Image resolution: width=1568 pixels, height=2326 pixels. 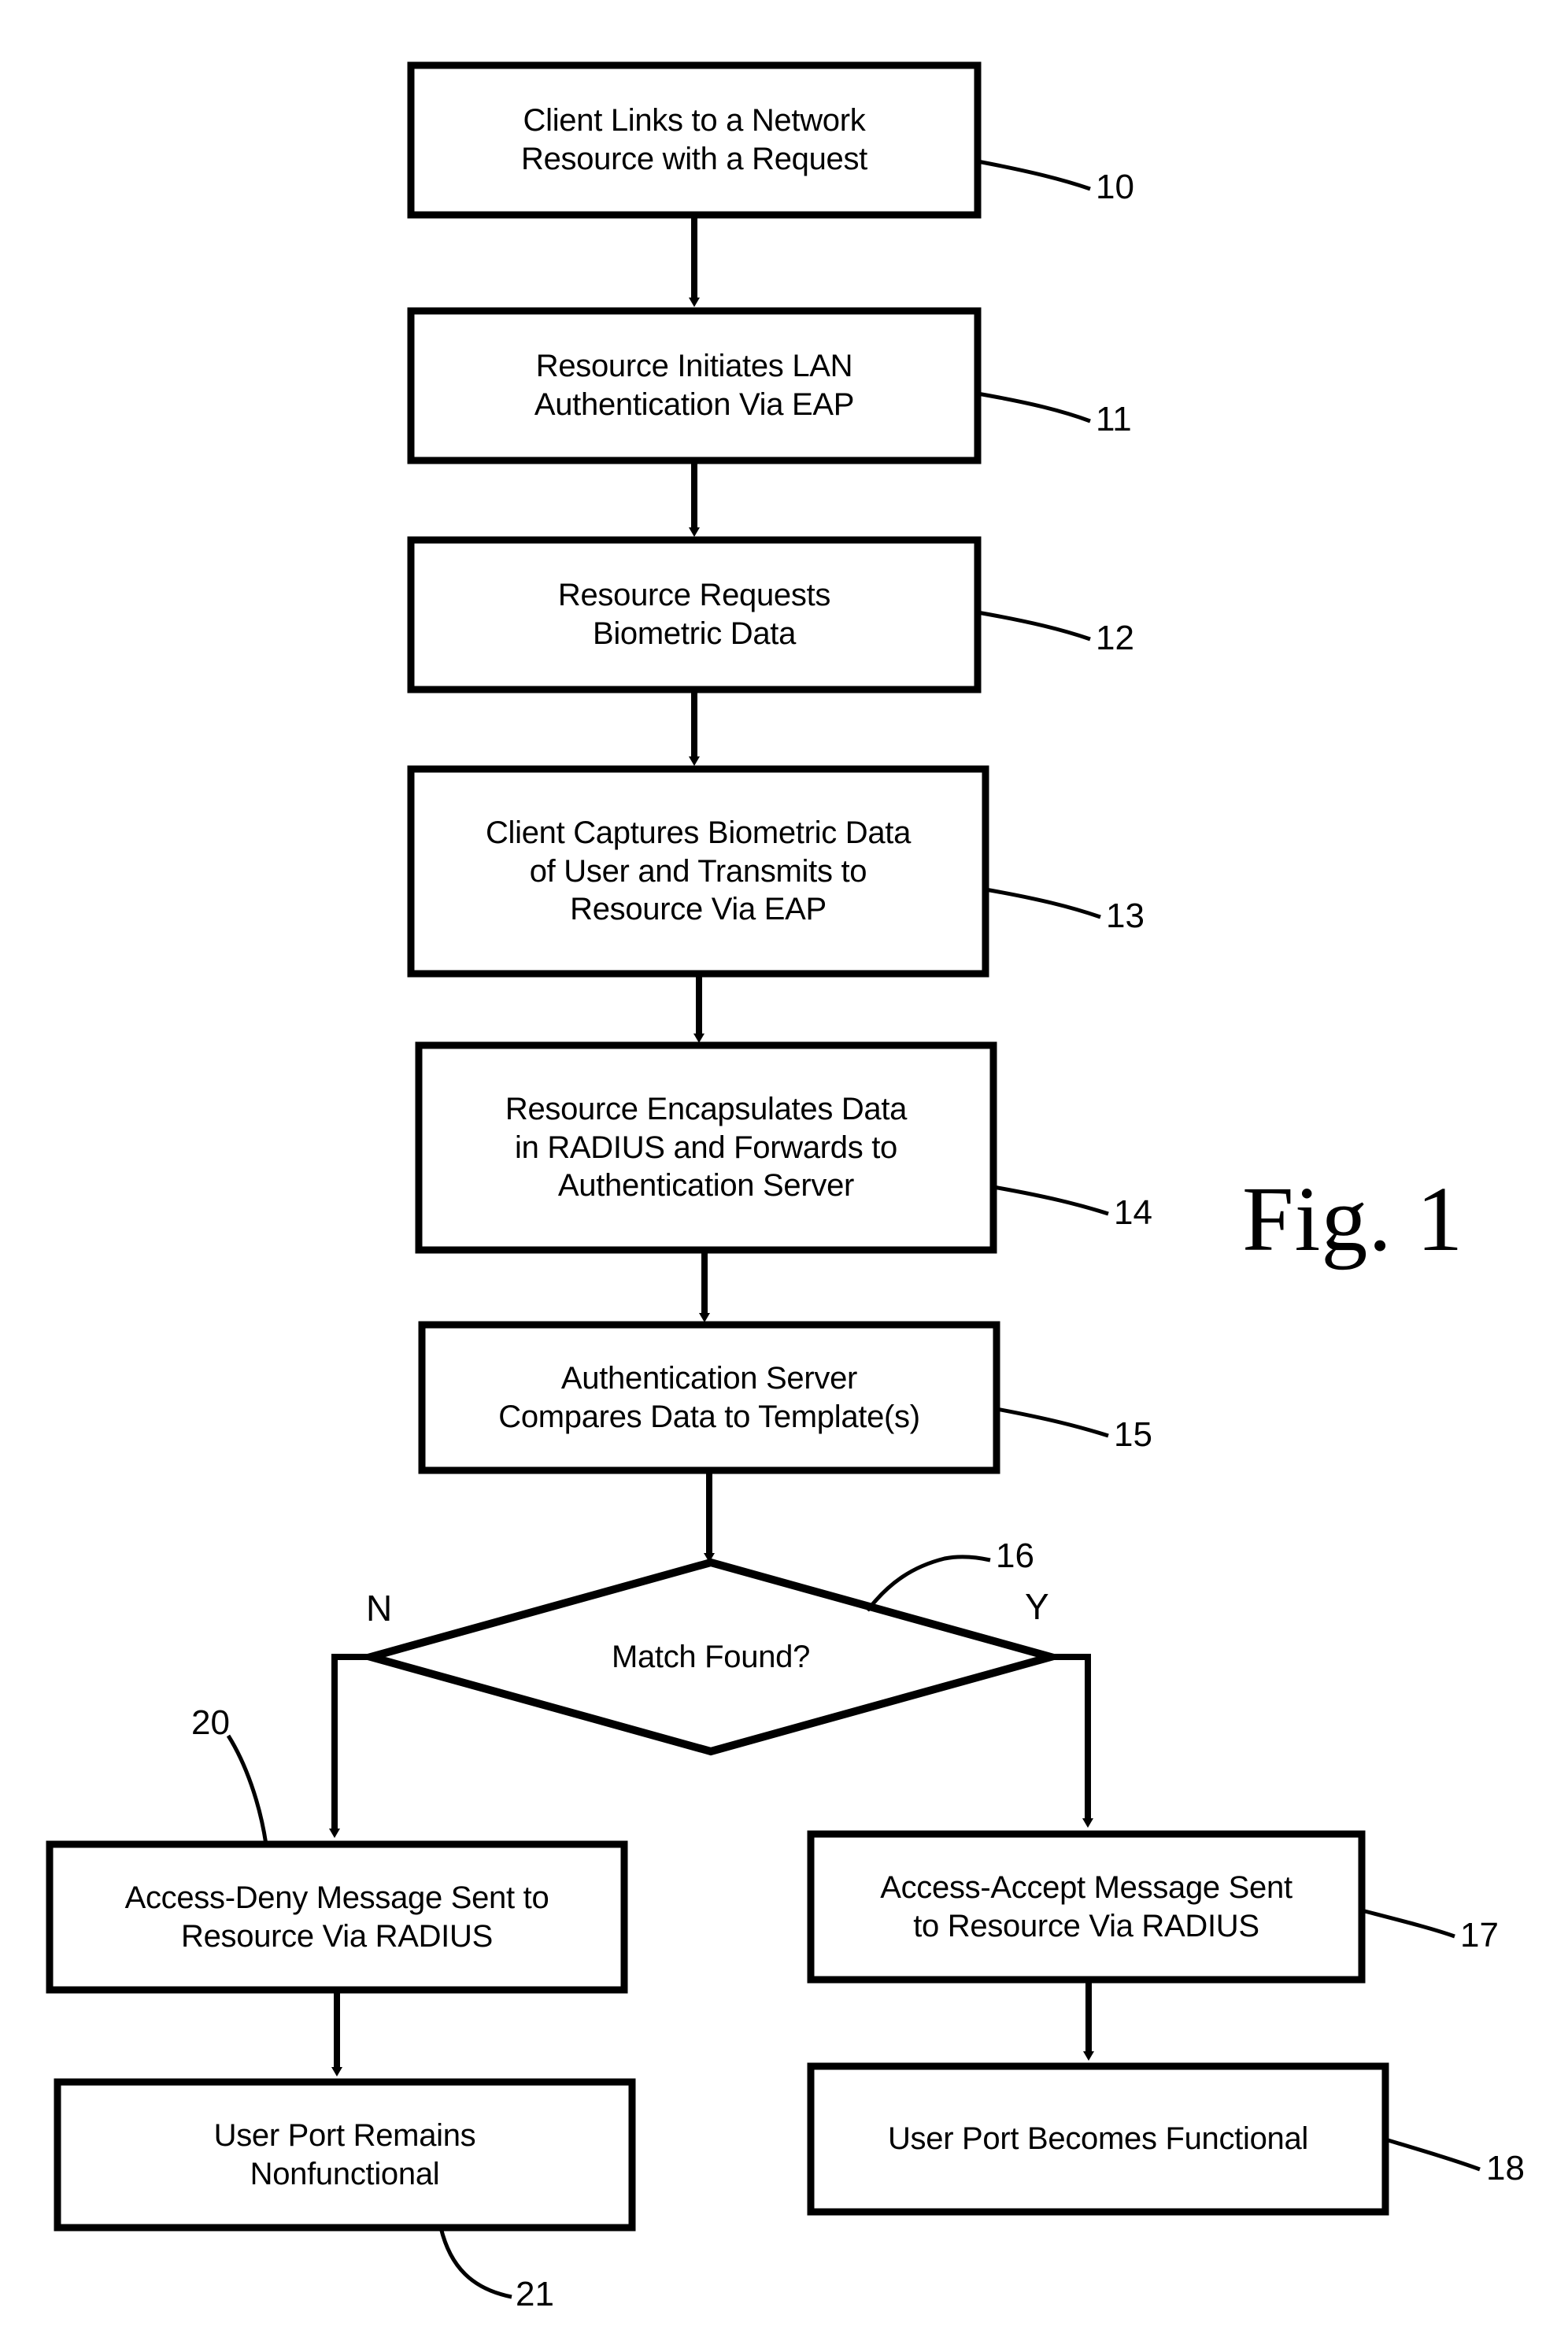 I want to click on ref-number-21: 21, so click(x=535, y=2294).